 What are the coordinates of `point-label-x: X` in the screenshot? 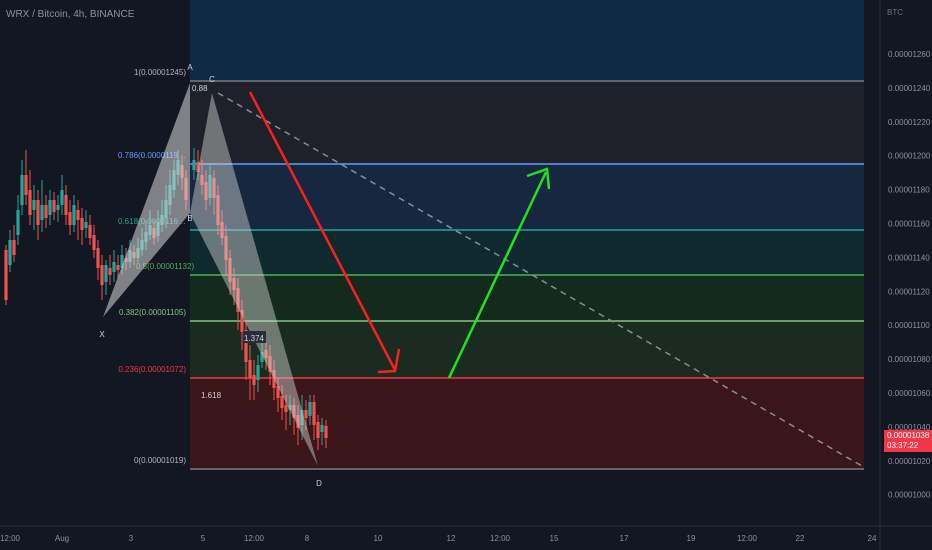 It's located at (102, 334).